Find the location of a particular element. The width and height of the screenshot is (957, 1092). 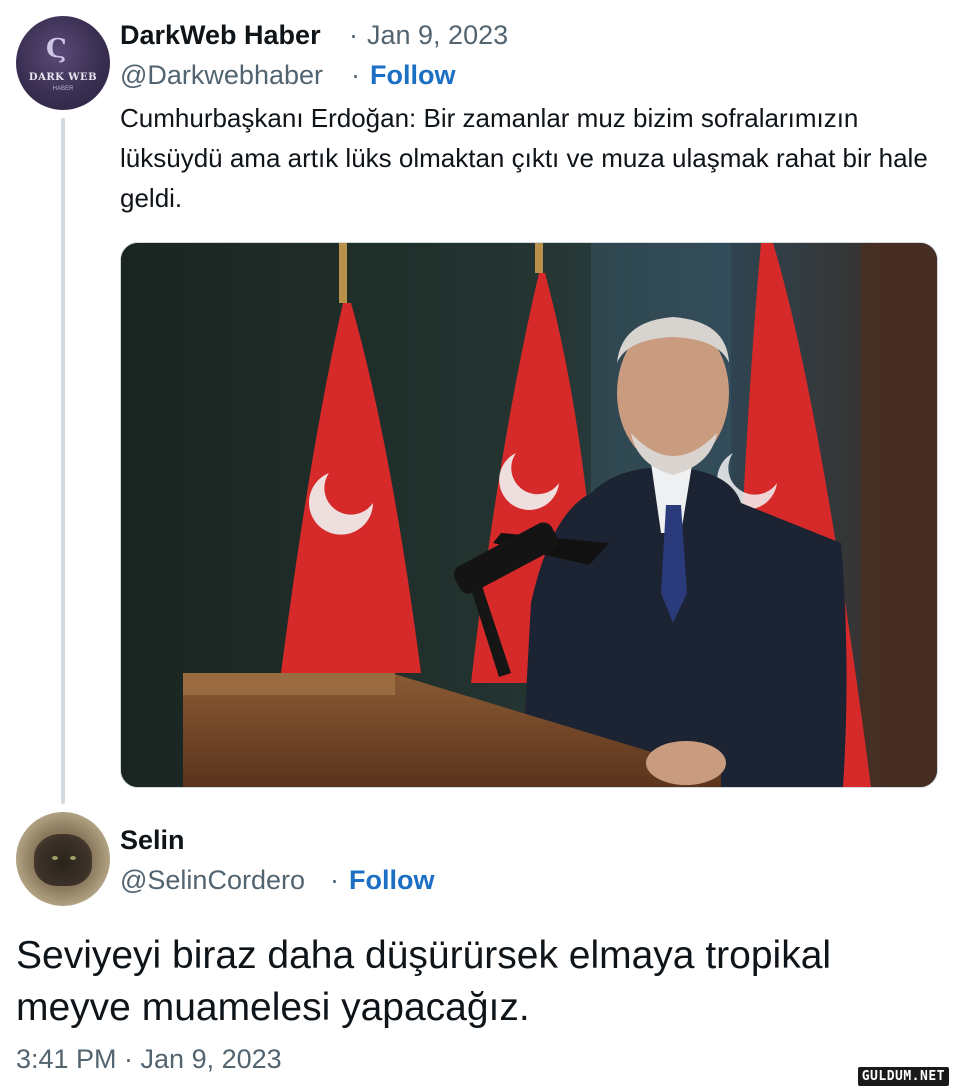

thread-line is located at coordinates (63, 461).